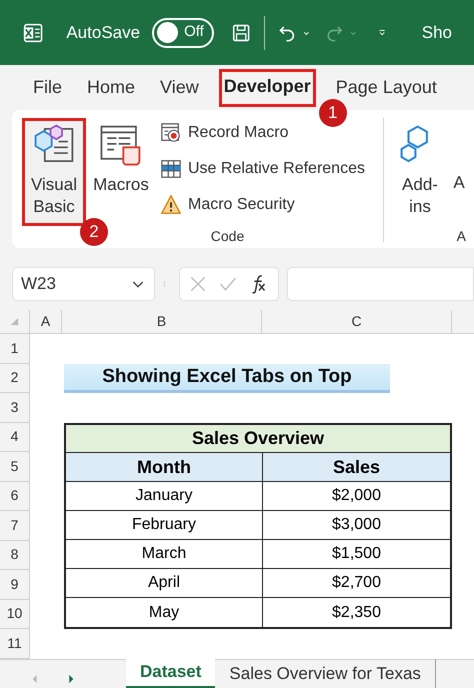 Image resolution: width=474 pixels, height=688 pixels. What do you see at coordinates (171, 169) in the screenshot?
I see `table-grid-icon` at bounding box center [171, 169].